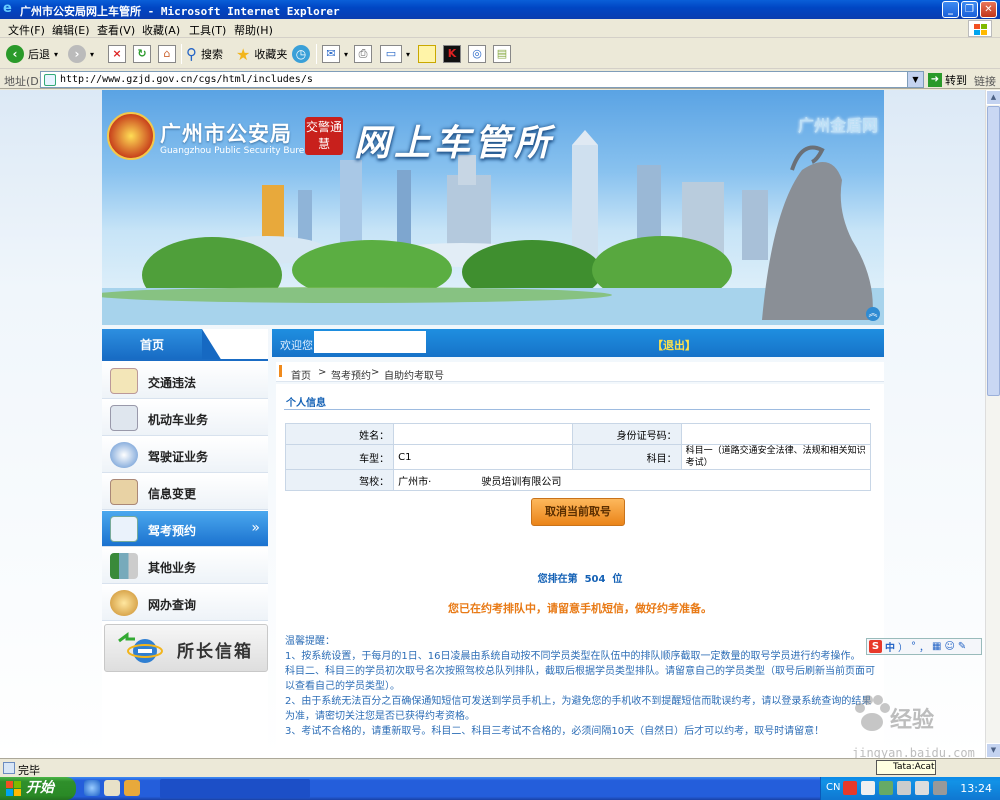 Image resolution: width=1000 pixels, height=800 pixels. I want to click on back-arrow-icon: ‹, so click(15, 54).